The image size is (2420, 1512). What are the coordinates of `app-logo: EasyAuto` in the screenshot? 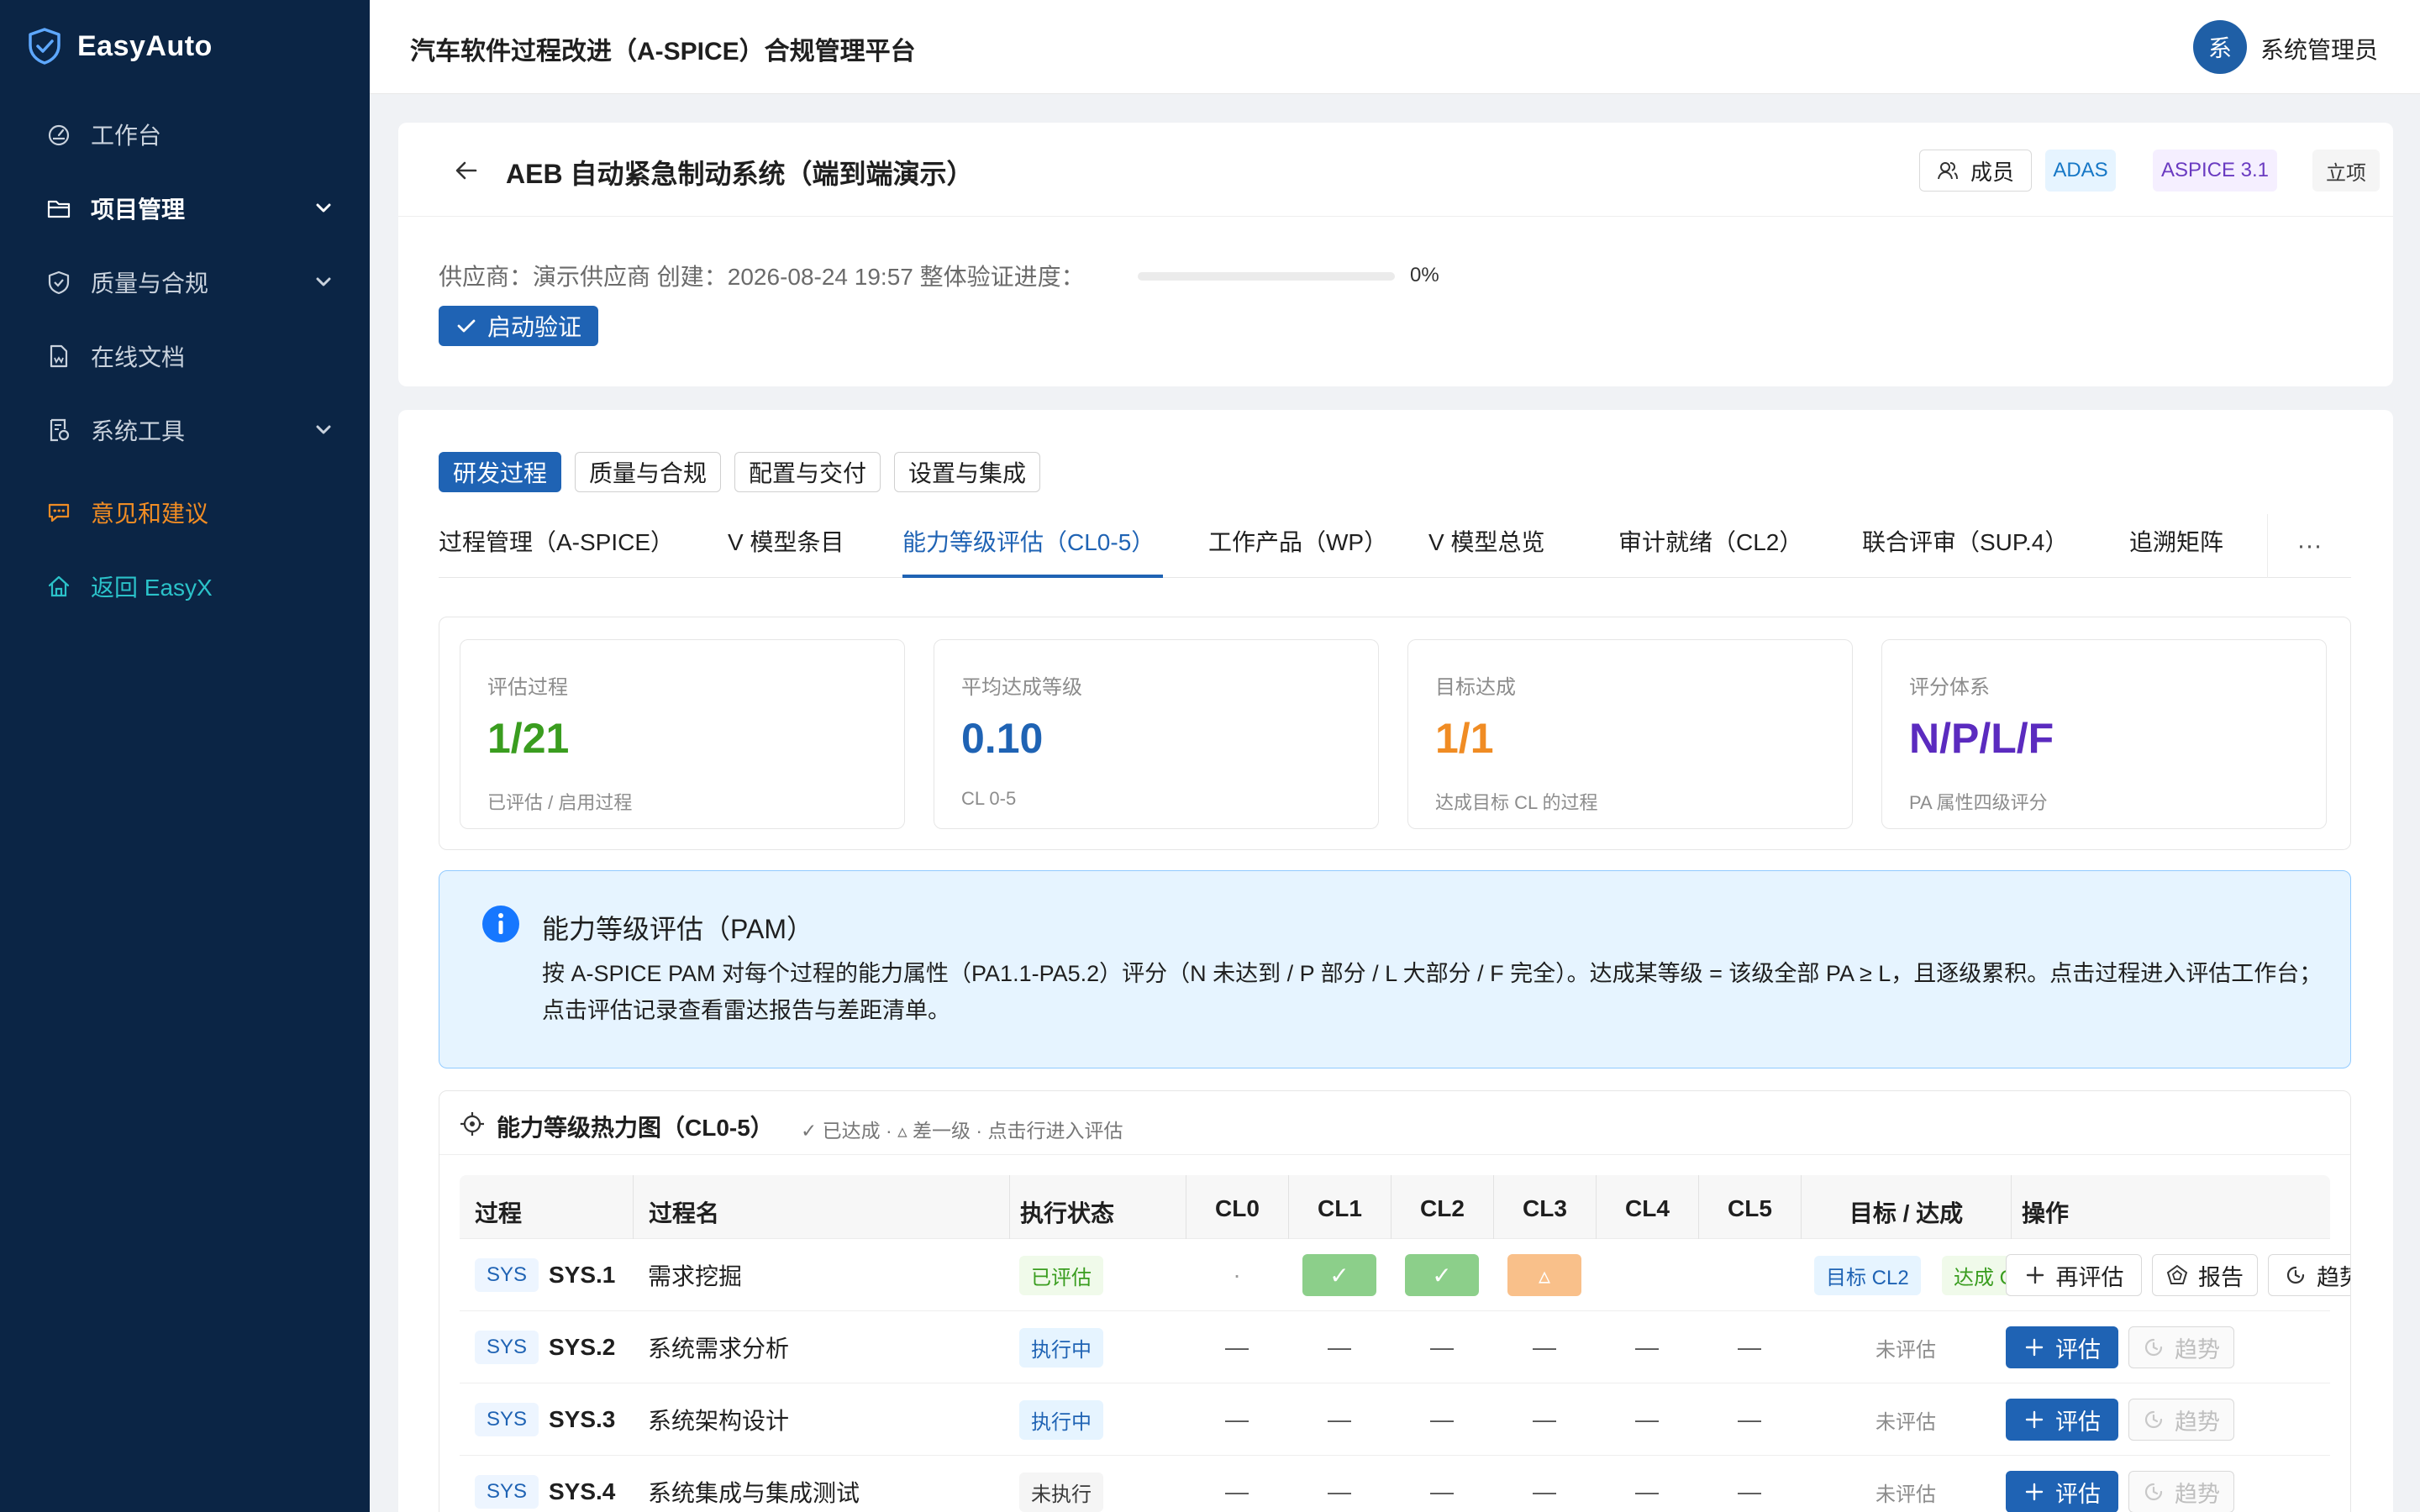 It's located at (120, 46).